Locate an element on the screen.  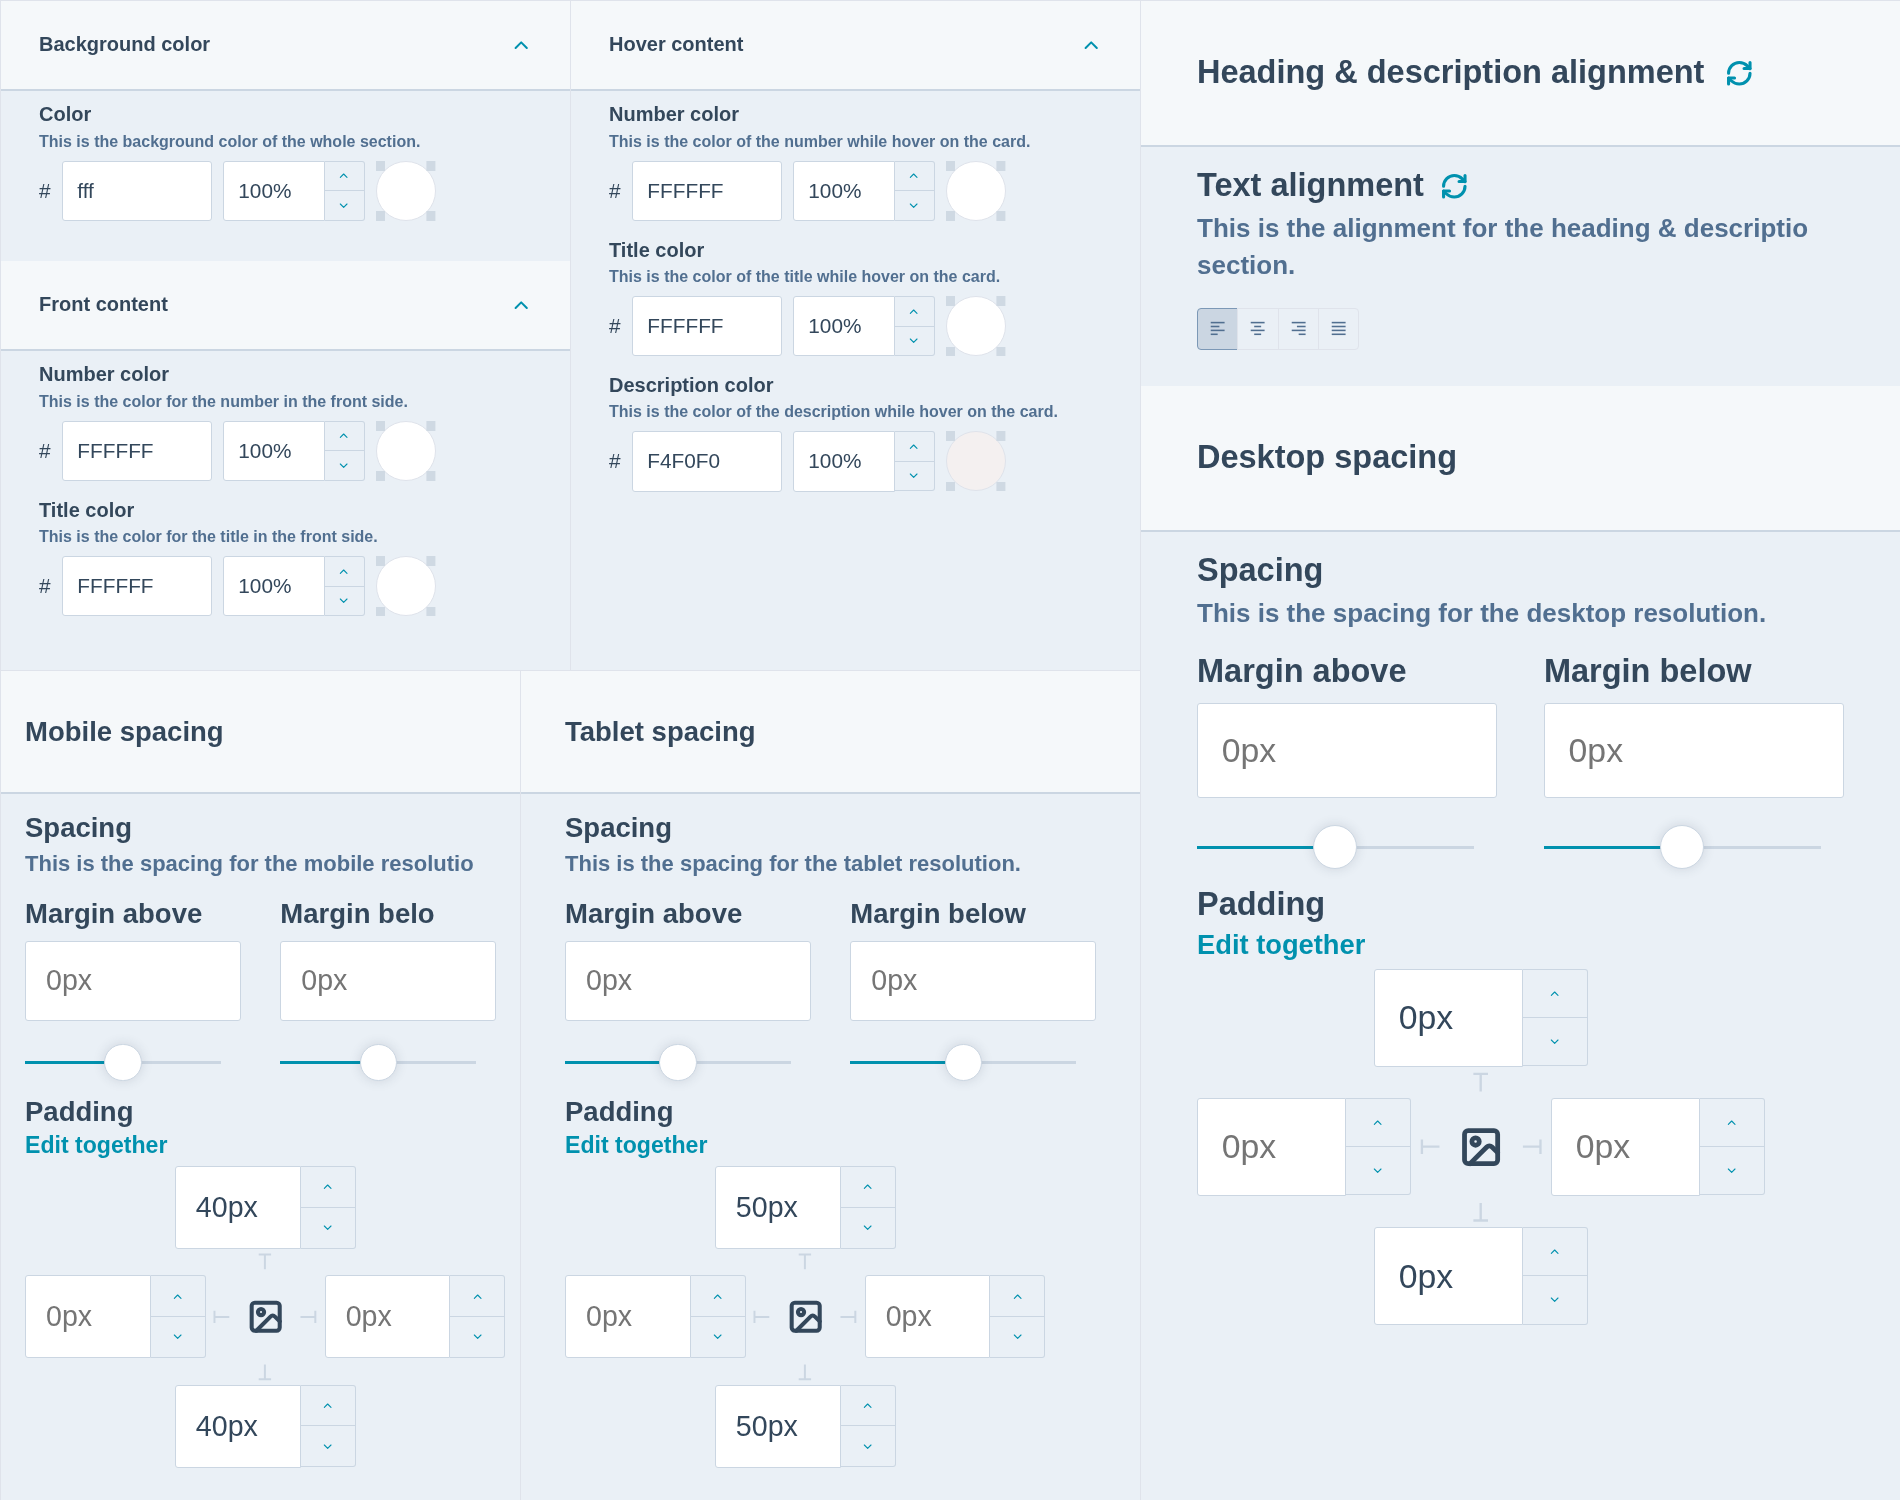
field-label: Text alignment is located at coordinates (1310, 186).